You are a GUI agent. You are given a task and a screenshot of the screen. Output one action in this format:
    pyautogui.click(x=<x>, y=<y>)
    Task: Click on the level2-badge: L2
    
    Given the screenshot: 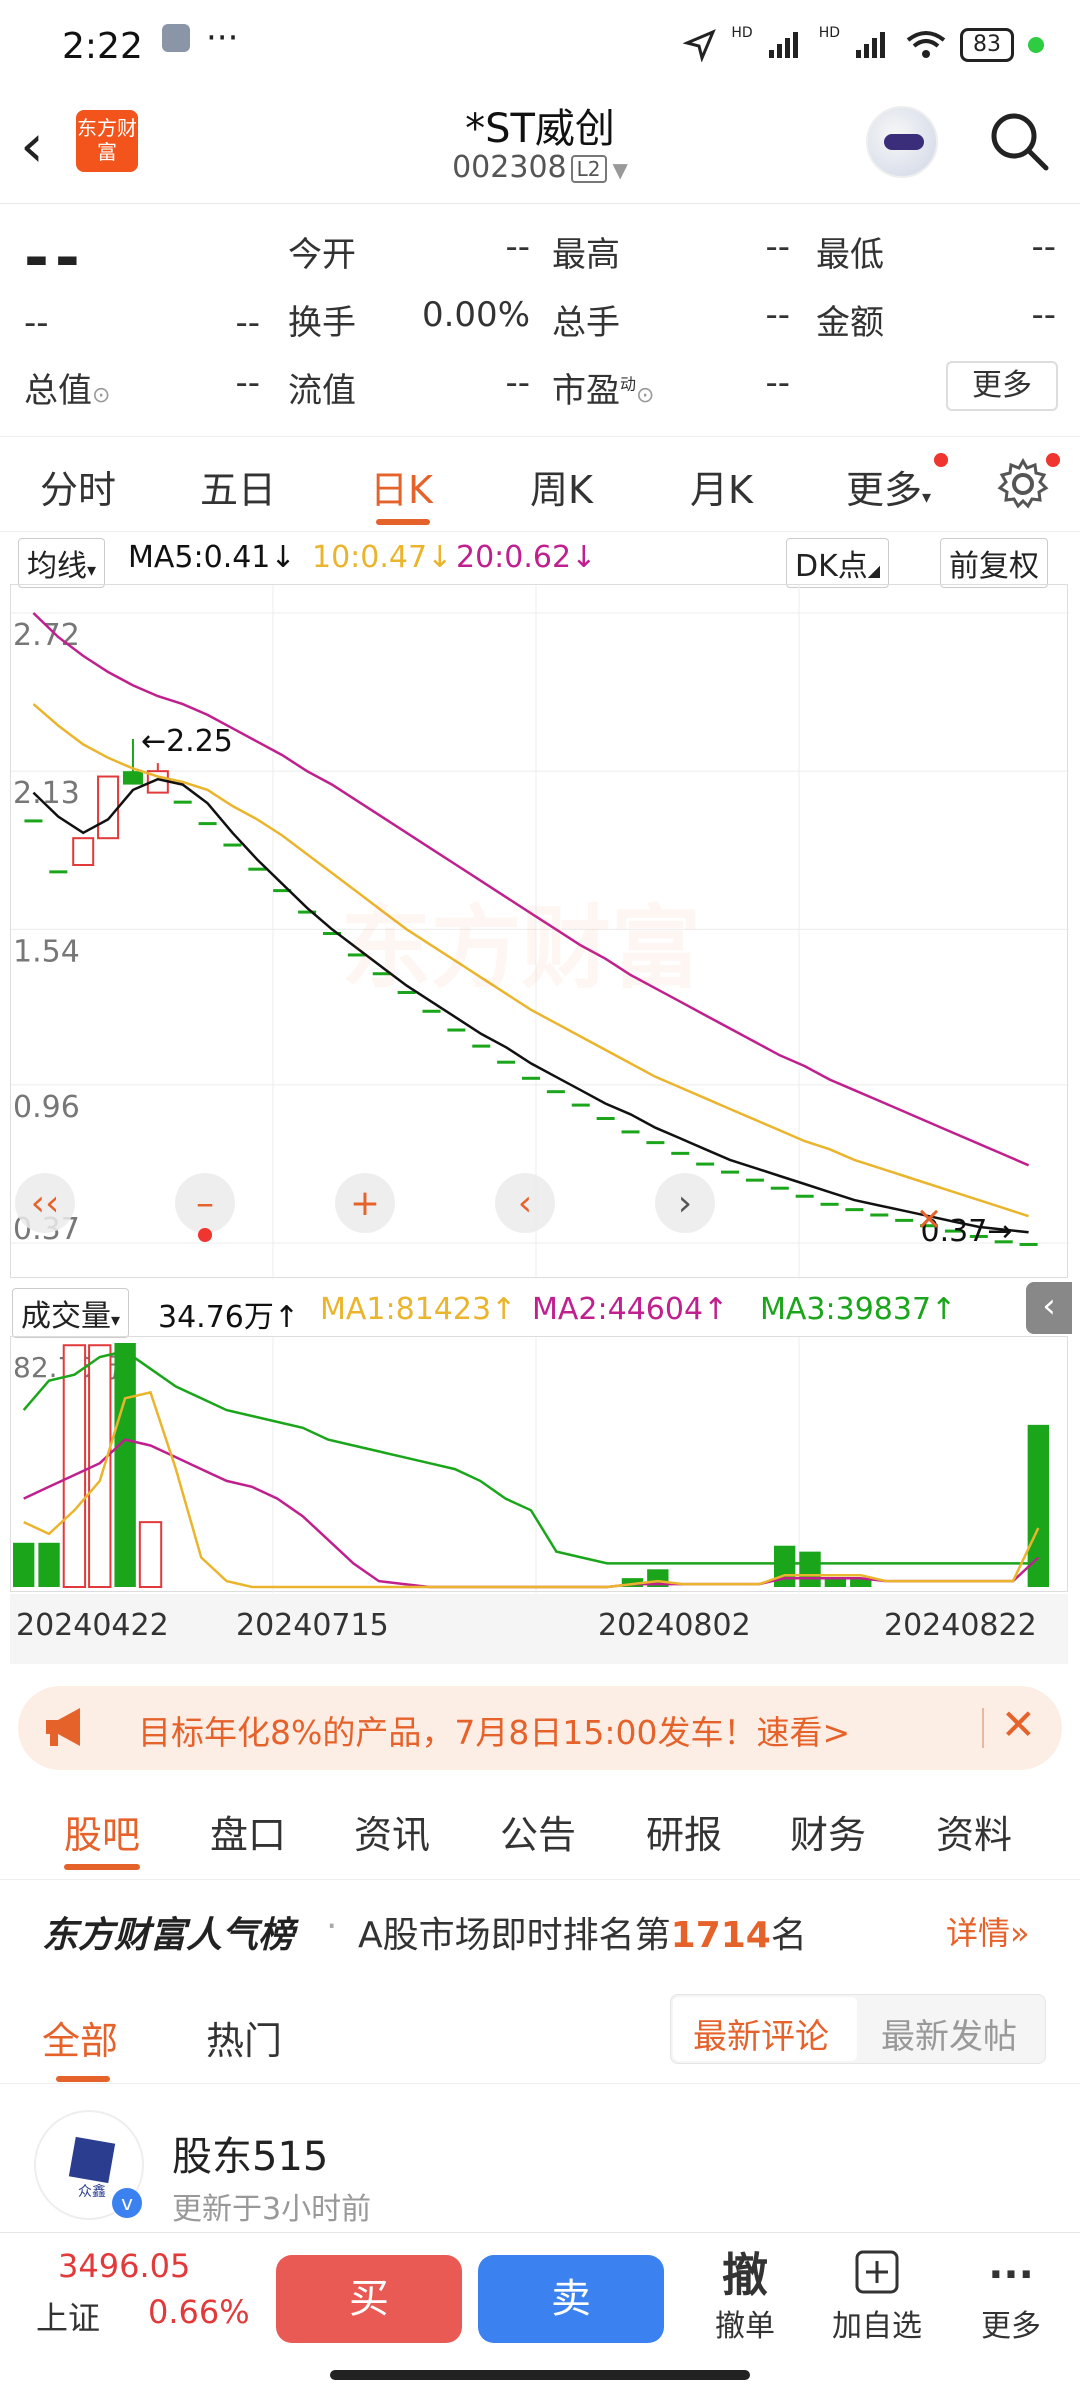 What is the action you would take?
    pyautogui.click(x=588, y=168)
    